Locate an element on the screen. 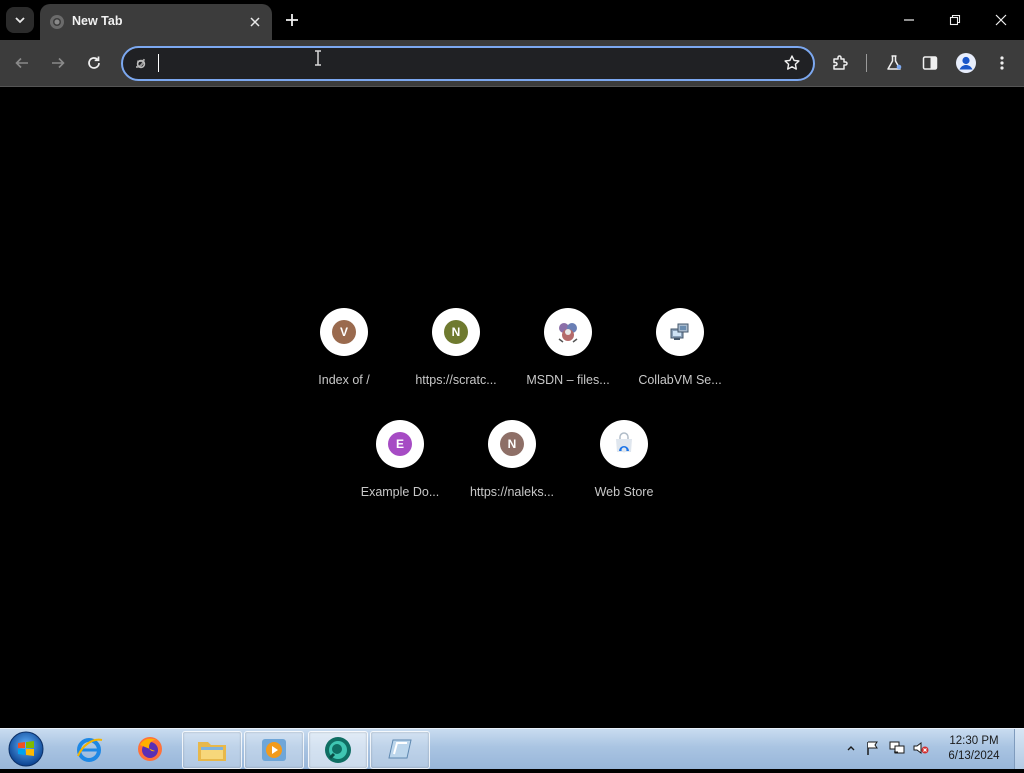  action-center-tray-icon is located at coordinates (873, 748).